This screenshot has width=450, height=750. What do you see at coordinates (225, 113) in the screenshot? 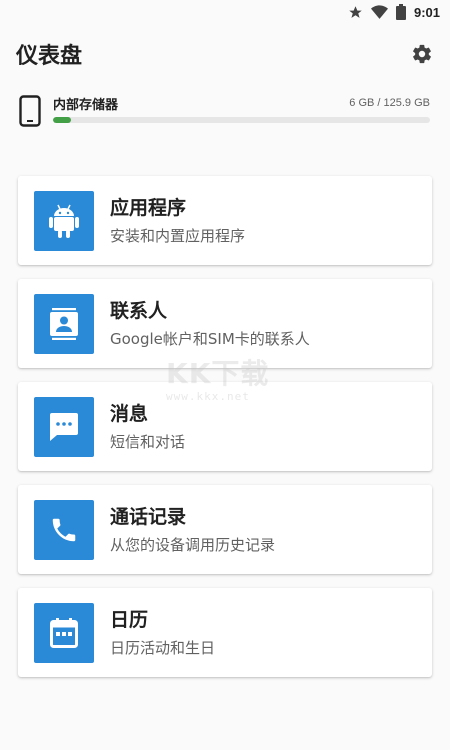
I see `storage-section: 内部存储器 6 GB / 125.9 GB` at bounding box center [225, 113].